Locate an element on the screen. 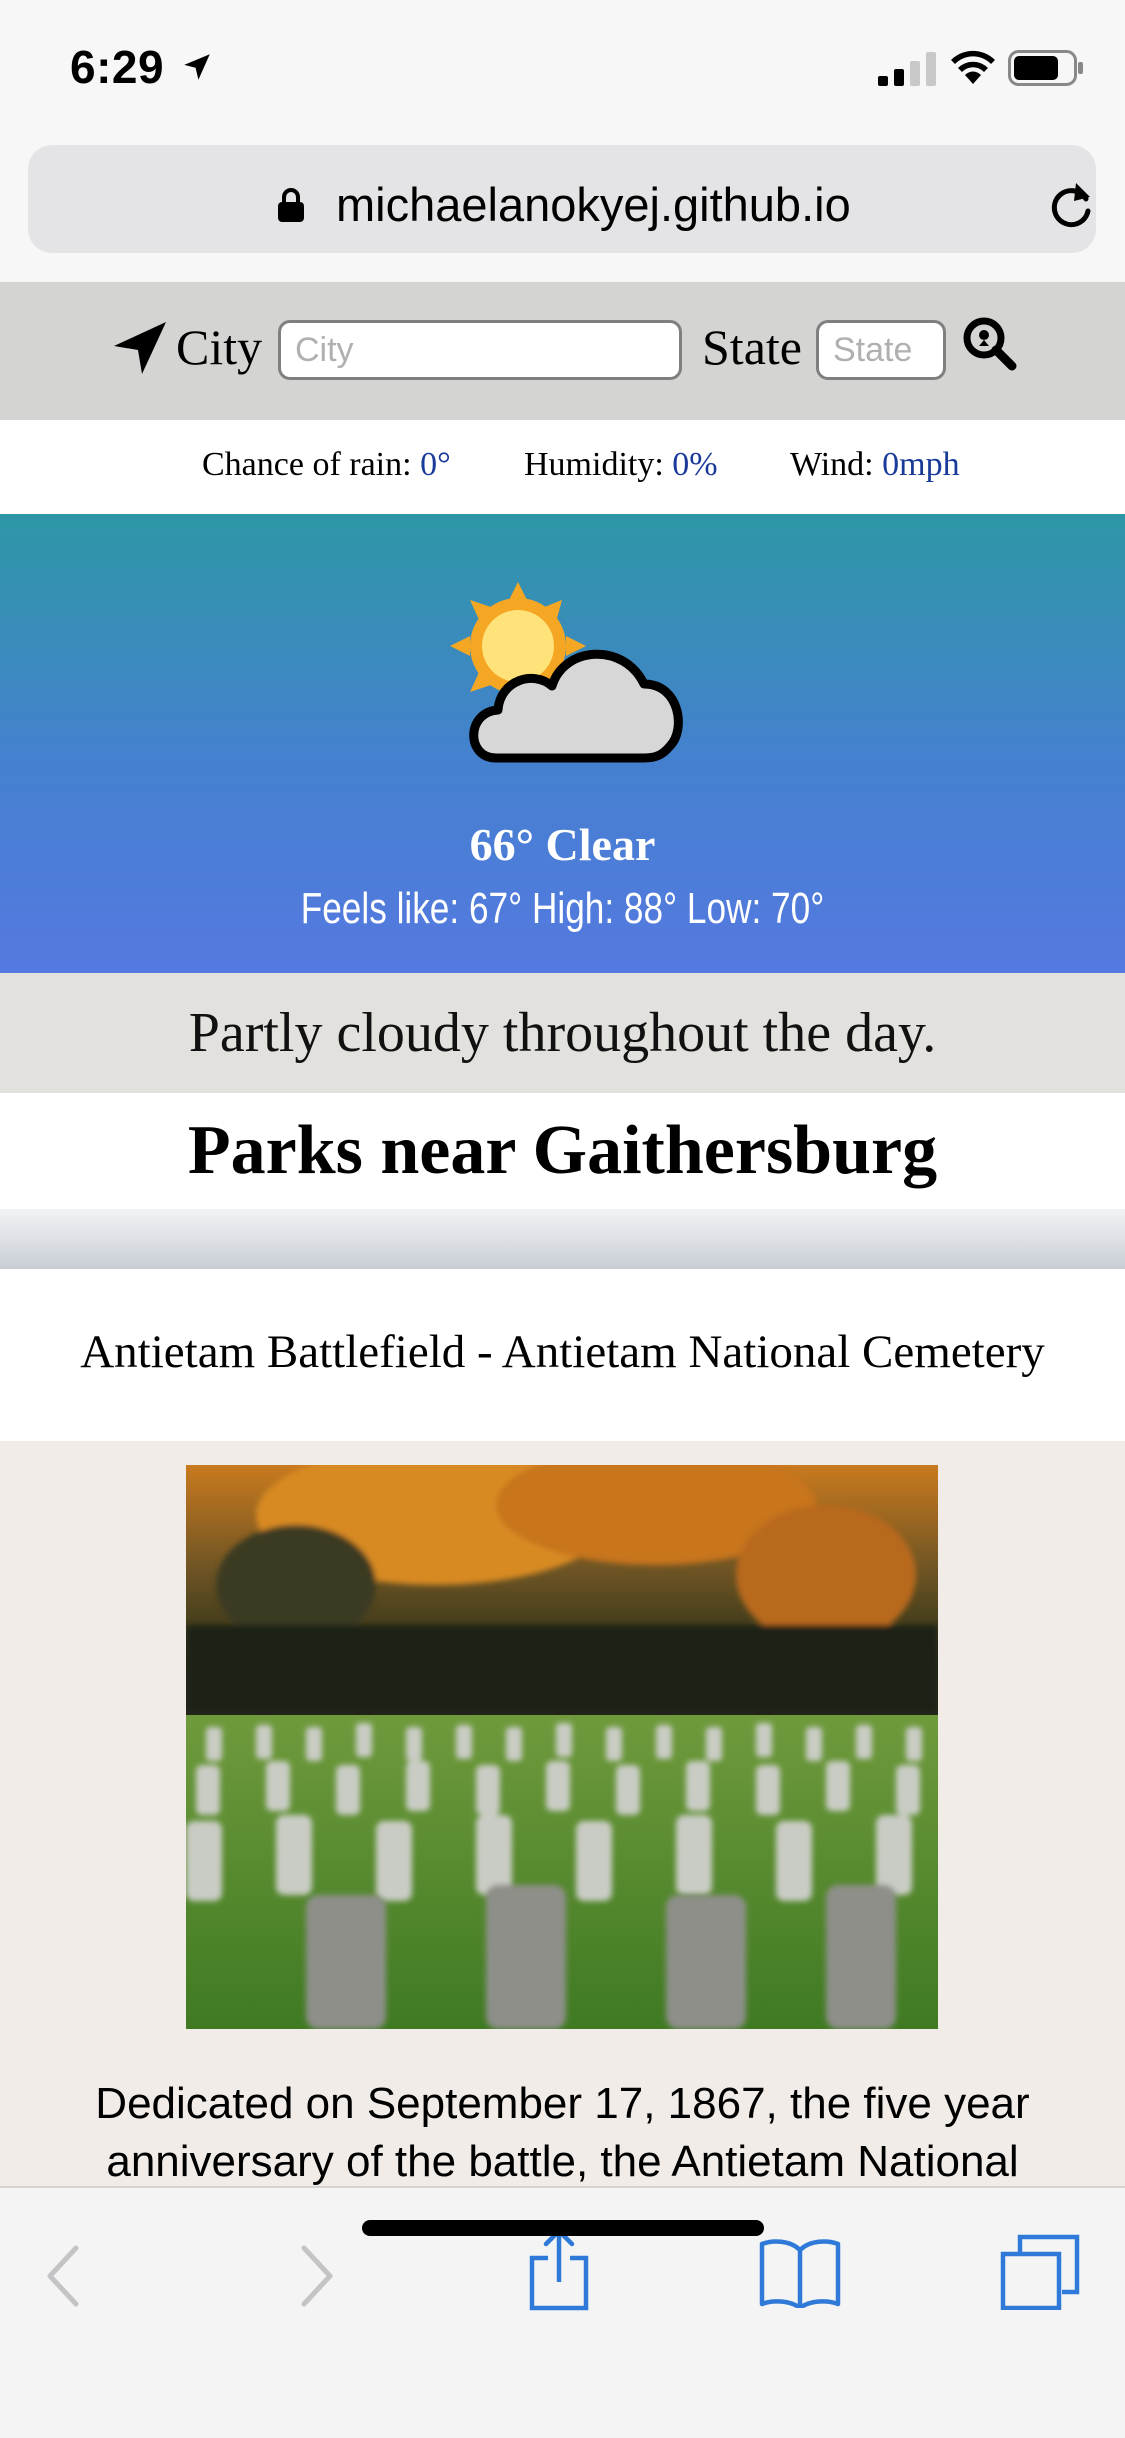 Image resolution: width=1125 pixels, height=2438 pixels. status-time: 6:29 is located at coordinates (117, 67).